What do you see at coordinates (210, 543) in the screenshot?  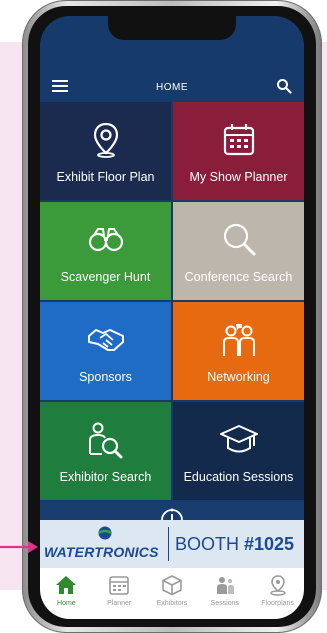 I see `booth-text: BOOTH` at bounding box center [210, 543].